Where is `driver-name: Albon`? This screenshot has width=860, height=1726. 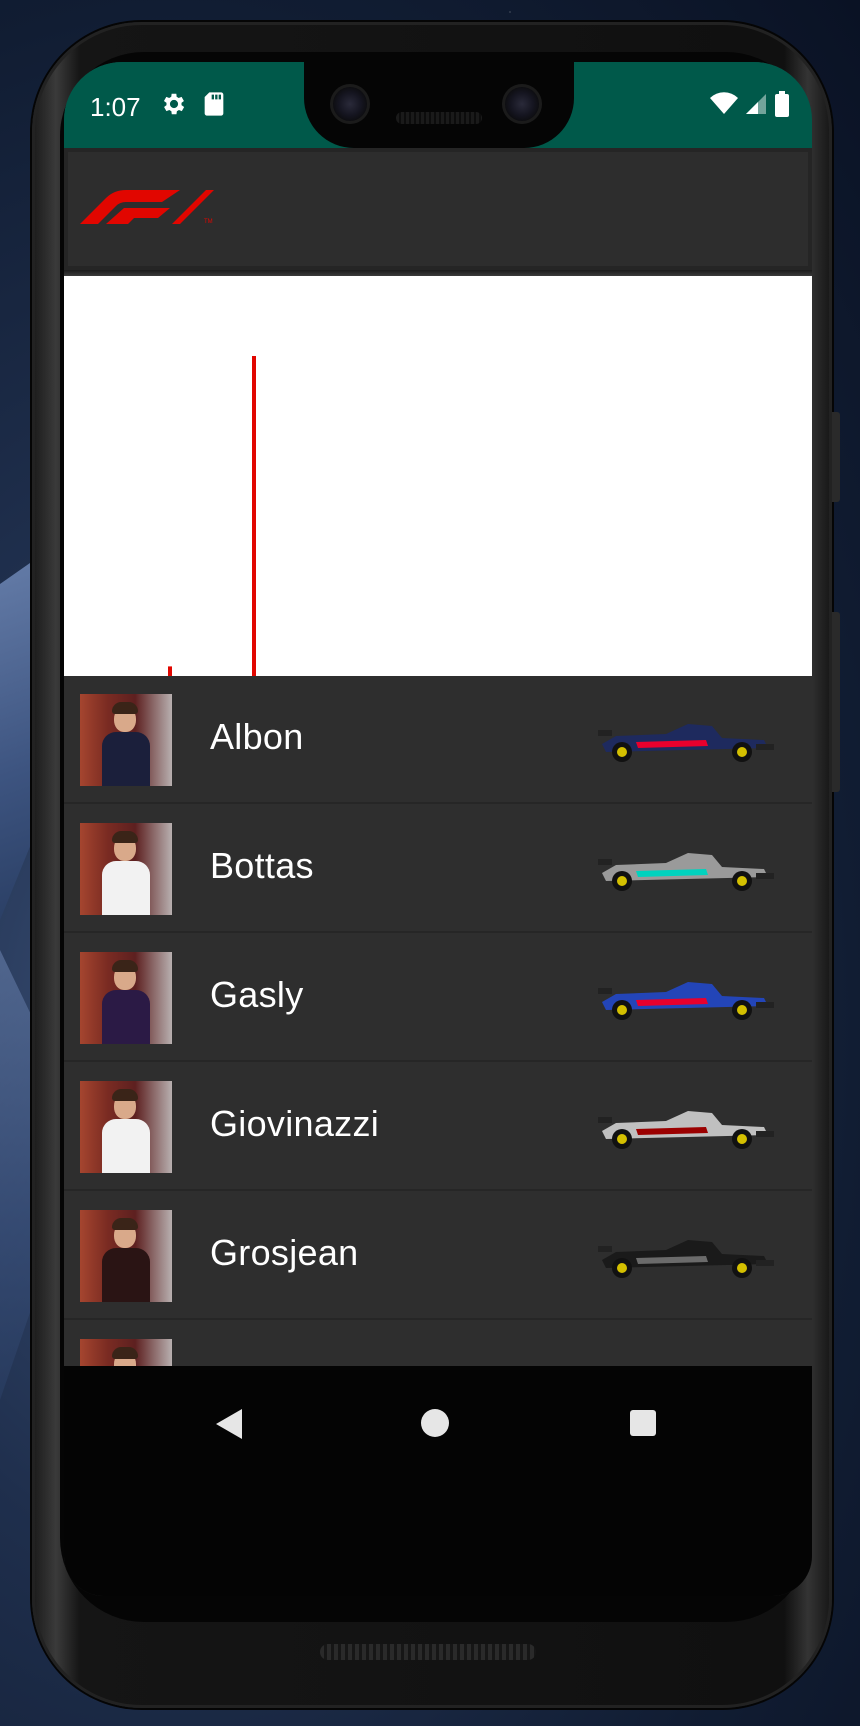
driver-name: Albon is located at coordinates (257, 736).